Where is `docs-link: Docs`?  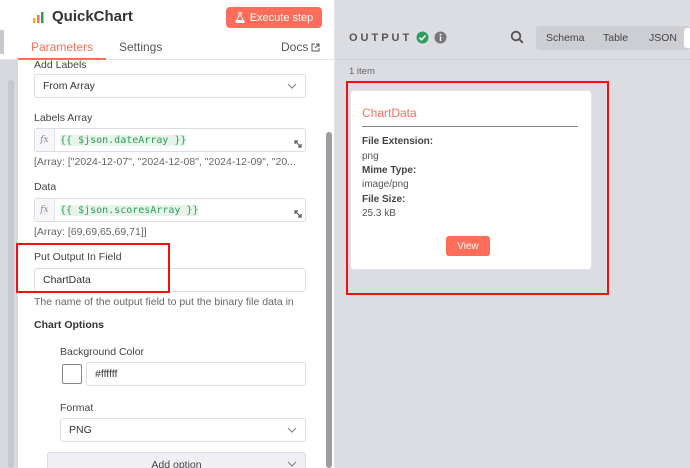
docs-link: Docs is located at coordinates (300, 47).